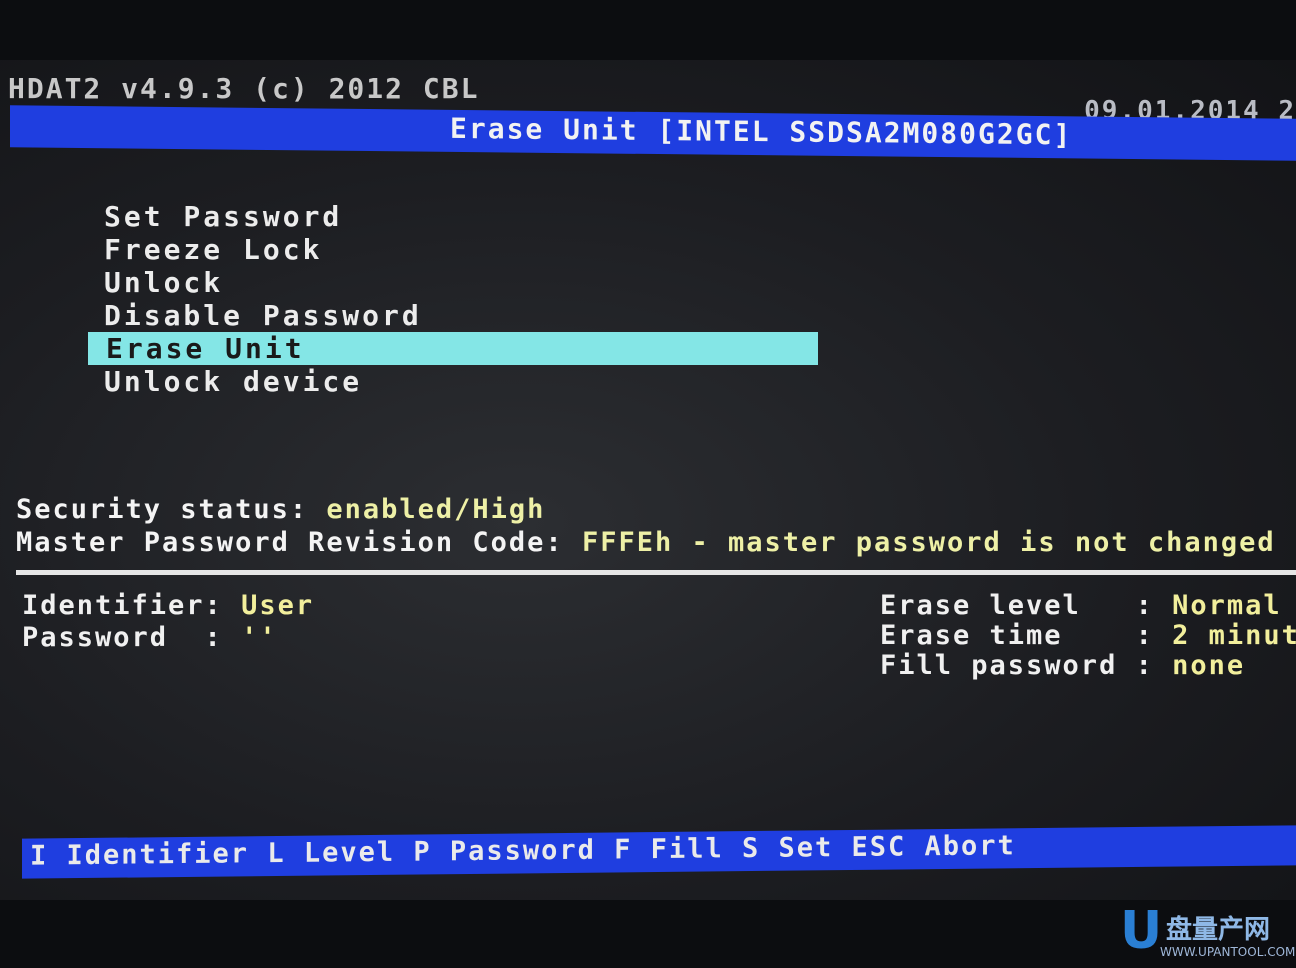 This screenshot has height=968, width=1296. What do you see at coordinates (461, 381) in the screenshot?
I see `menu-item-unlock-device: Unlock device` at bounding box center [461, 381].